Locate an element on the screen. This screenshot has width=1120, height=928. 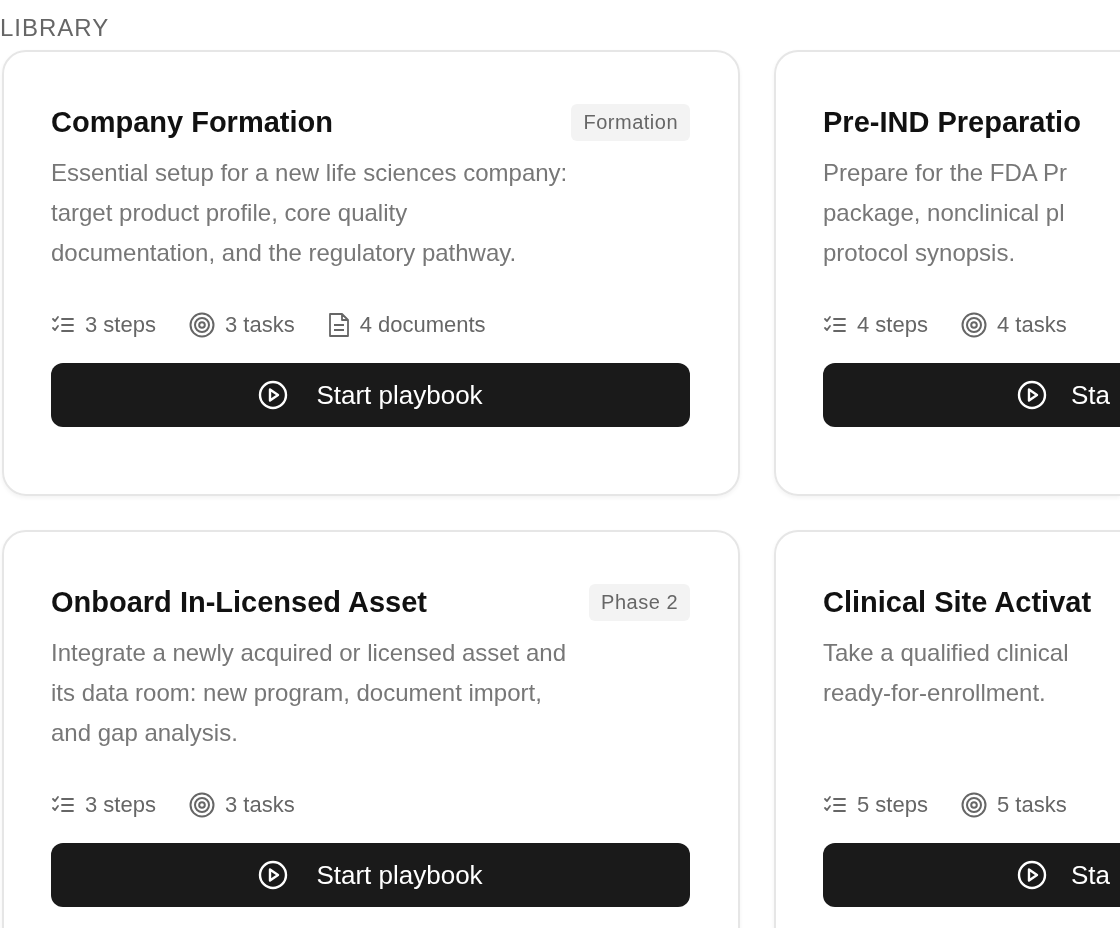
stat-label: 4 tasks is located at coordinates (1031, 325).